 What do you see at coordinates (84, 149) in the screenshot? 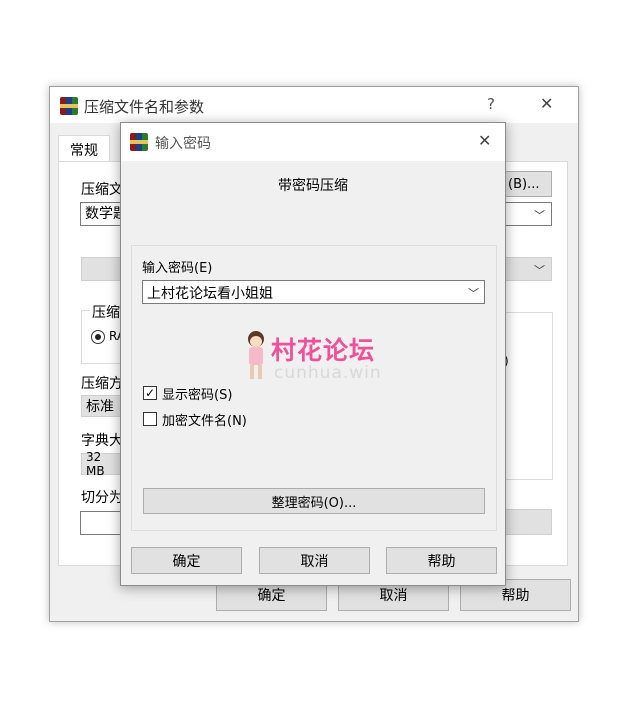
I see `tab-general: 常规` at bounding box center [84, 149].